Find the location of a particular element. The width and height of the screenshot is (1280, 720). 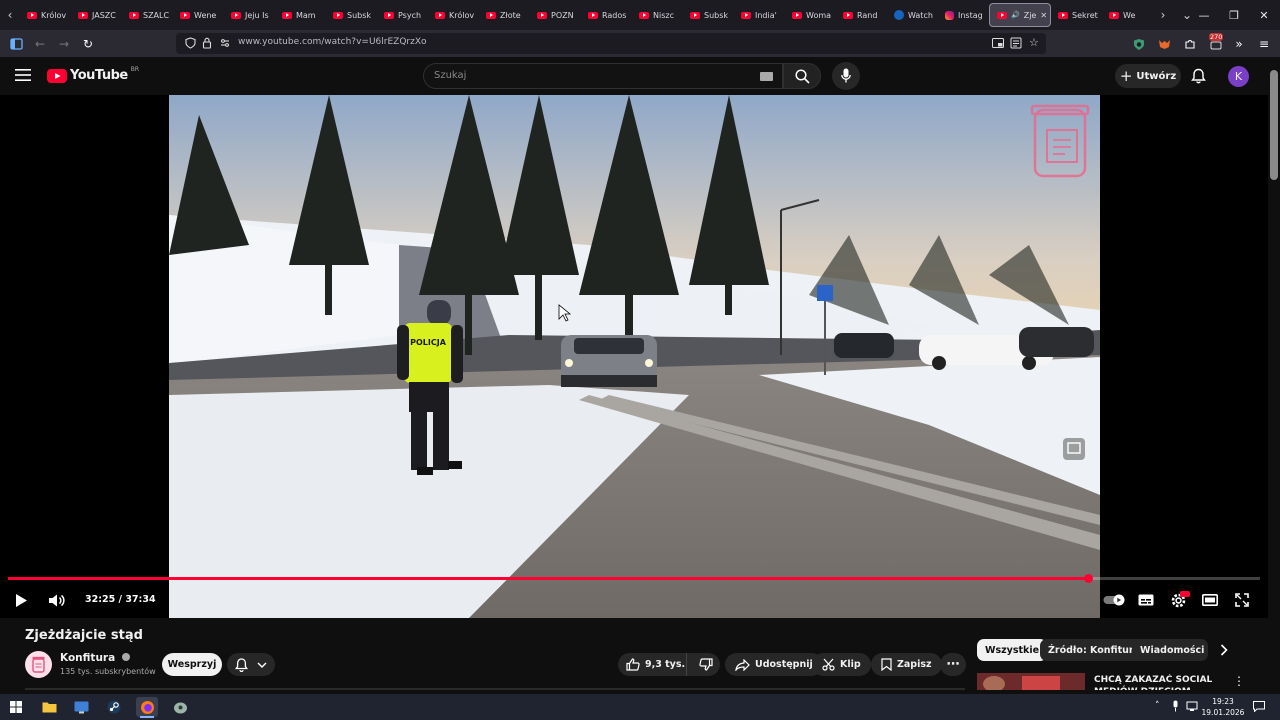

next-video-title: CHCĄ ZAKAZAĆ SOCIAL MEDIÓW DZIECIOM is located at coordinates (1154, 682).